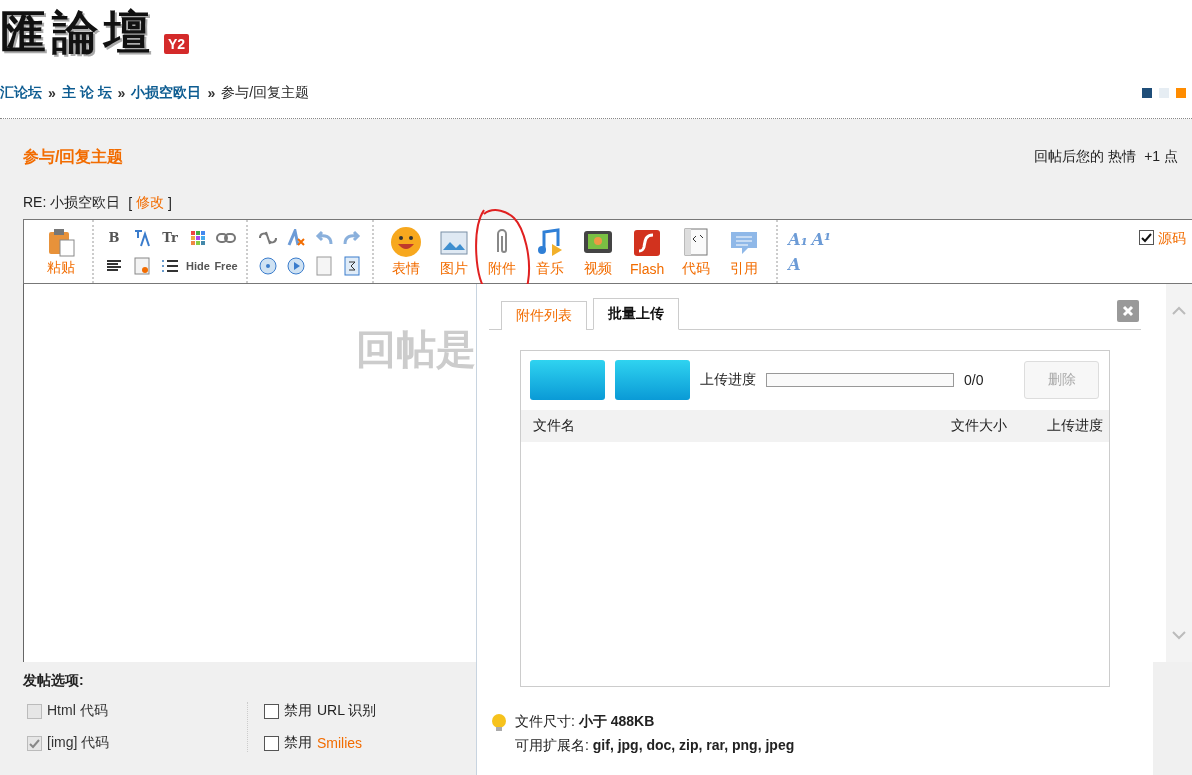 The height and width of the screenshot is (775, 1192). I want to click on panel-tab: 批量上传, so click(636, 314).